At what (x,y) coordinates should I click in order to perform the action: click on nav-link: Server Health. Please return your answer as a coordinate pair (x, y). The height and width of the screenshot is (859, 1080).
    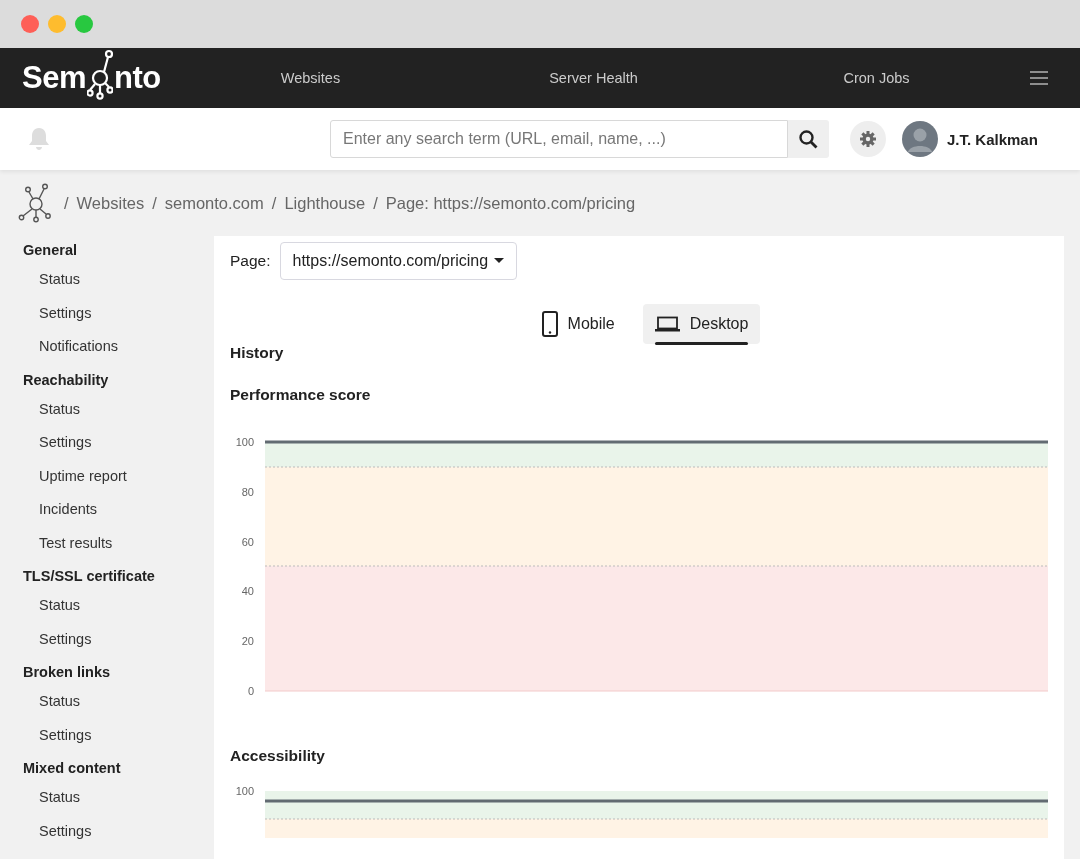
    Looking at the image, I should click on (593, 78).